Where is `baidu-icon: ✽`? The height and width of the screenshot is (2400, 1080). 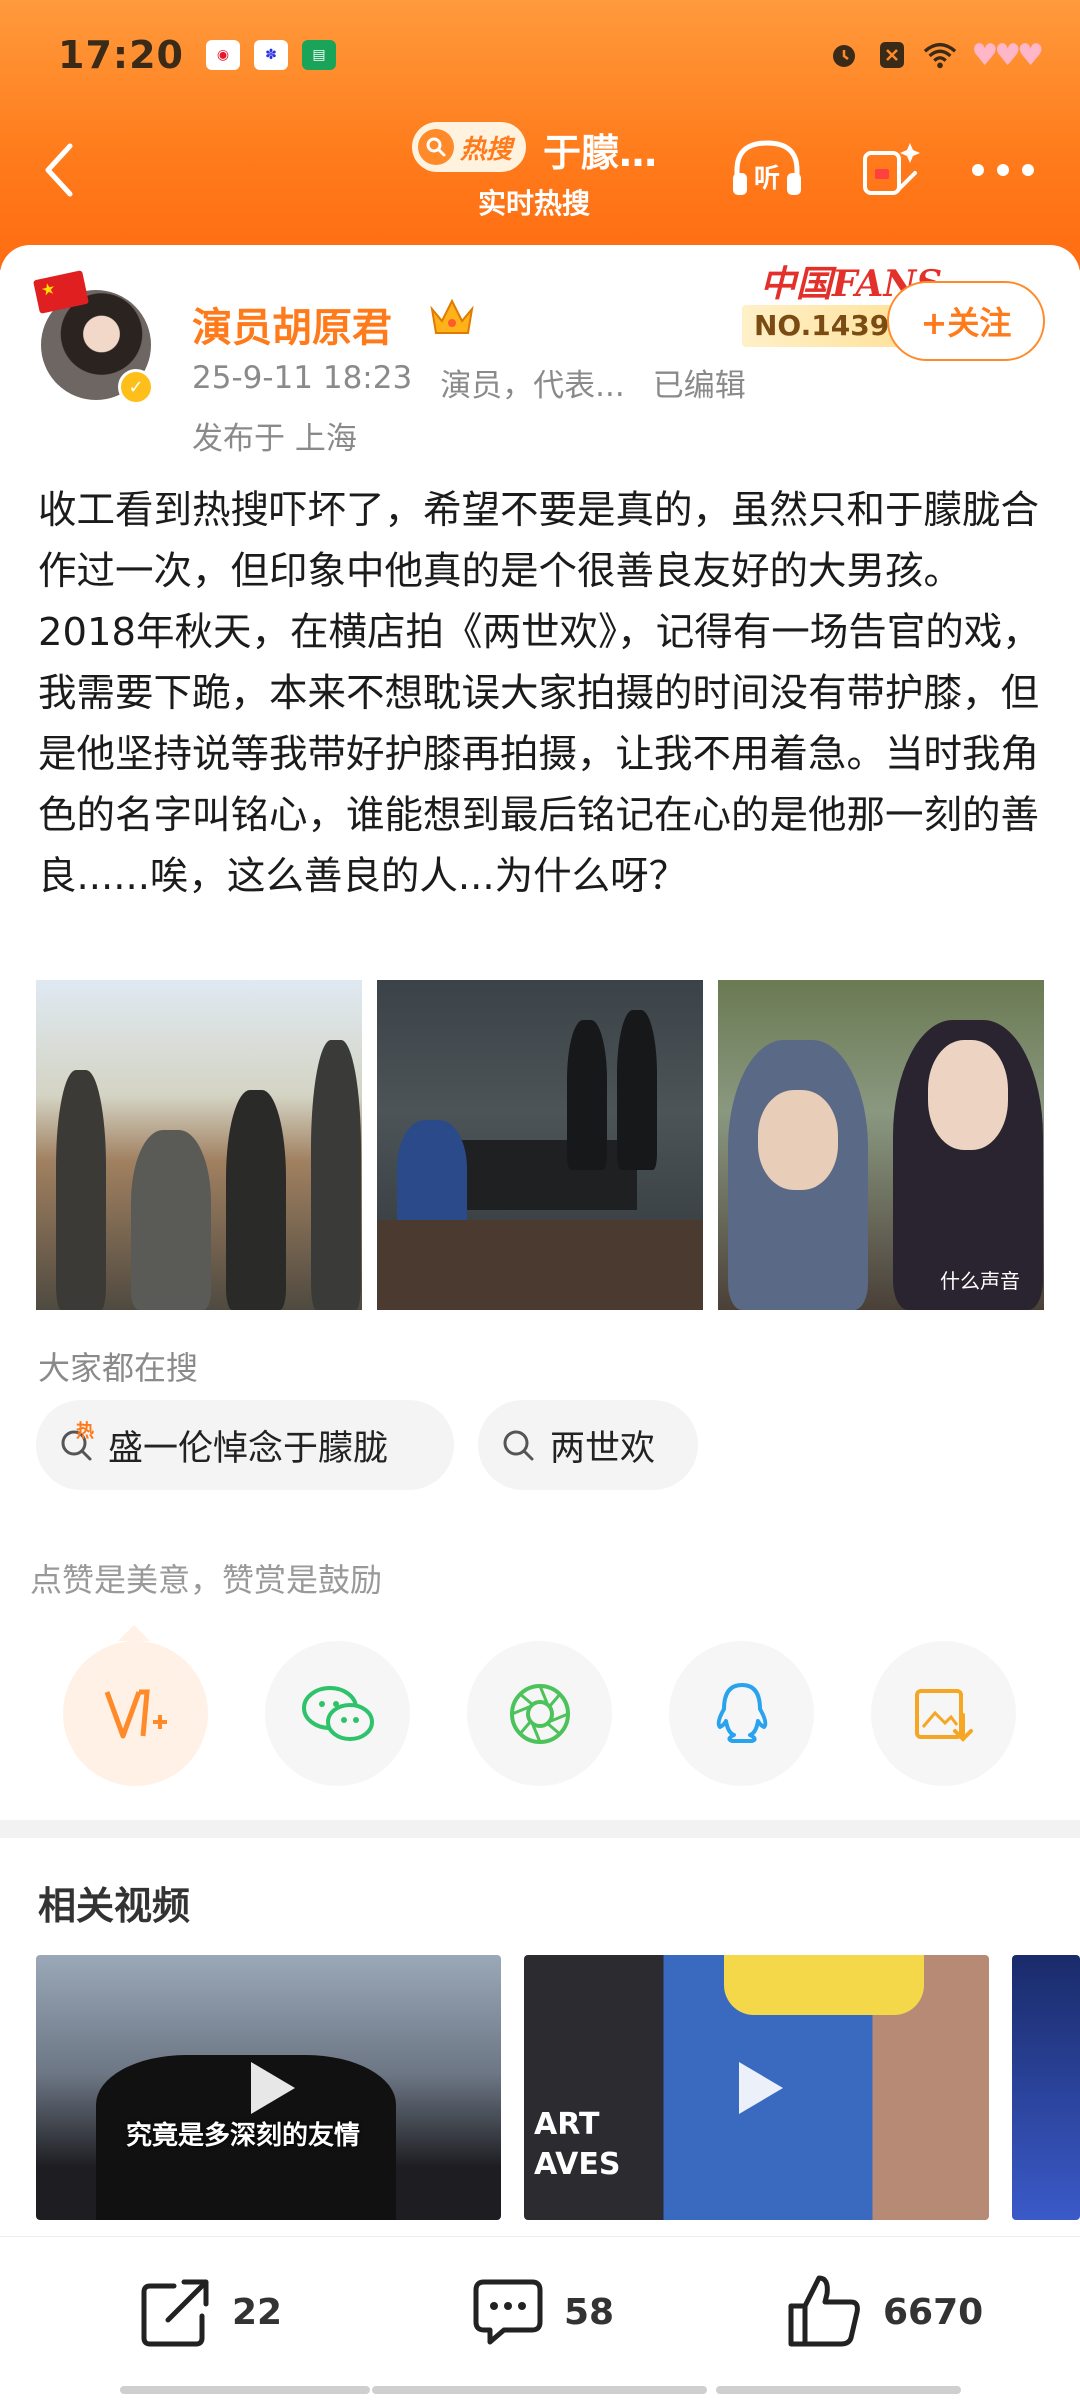 baidu-icon: ✽ is located at coordinates (270, 55).